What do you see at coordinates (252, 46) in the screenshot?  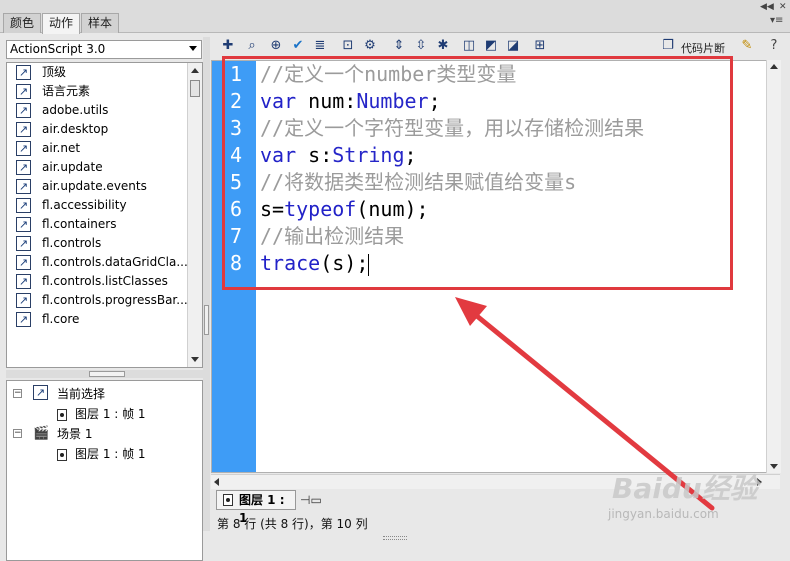 I see `find-icon: ⌕` at bounding box center [252, 46].